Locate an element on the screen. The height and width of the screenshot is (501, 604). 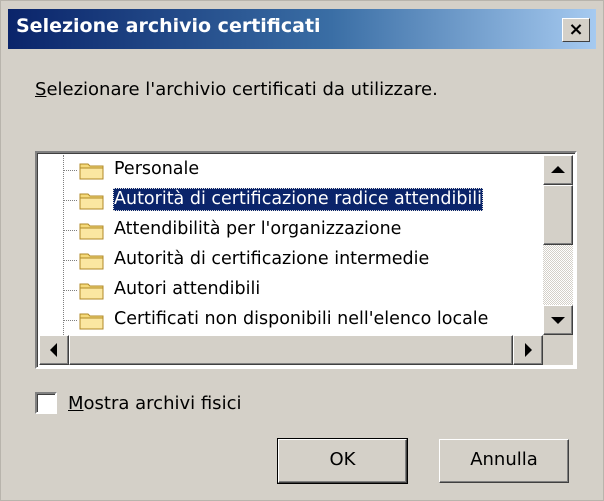
scrollbar-corner is located at coordinates (558, 350).